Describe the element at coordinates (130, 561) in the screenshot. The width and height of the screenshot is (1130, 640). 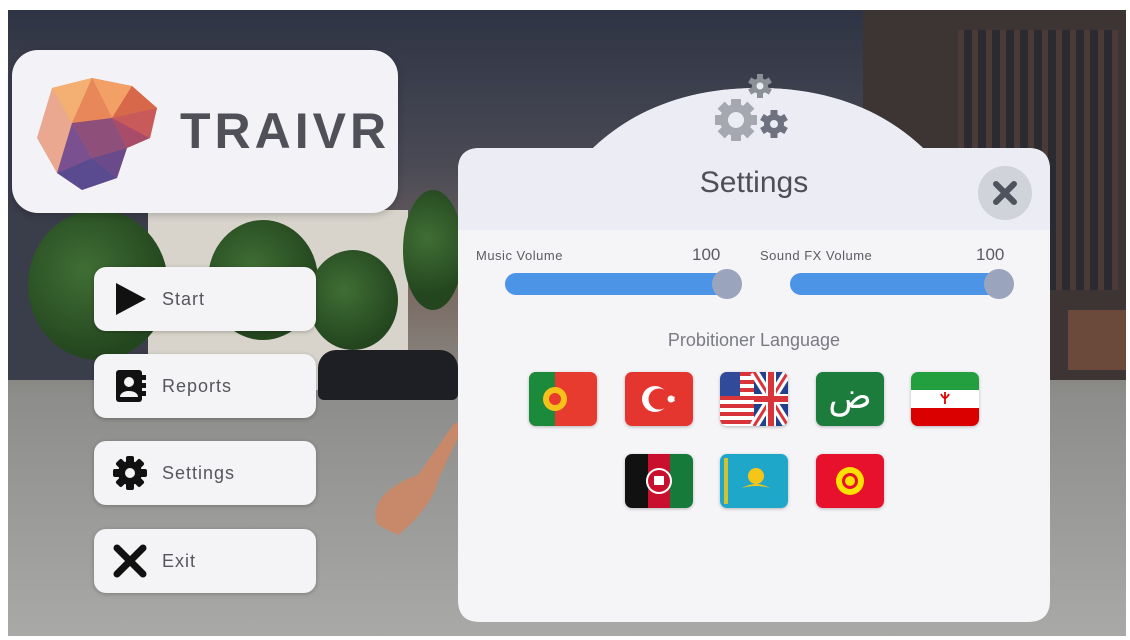
I see `x-icon` at that location.